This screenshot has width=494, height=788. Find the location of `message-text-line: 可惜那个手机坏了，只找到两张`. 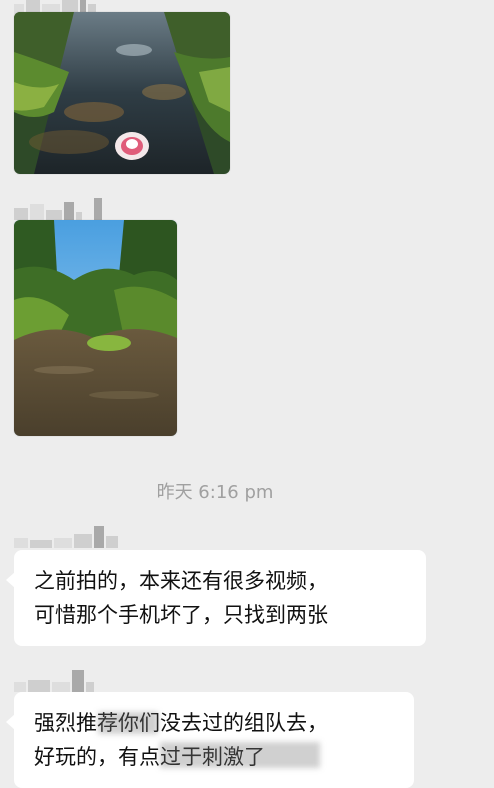

message-text-line: 可惜那个手机坏了，只找到两张 is located at coordinates (181, 615).